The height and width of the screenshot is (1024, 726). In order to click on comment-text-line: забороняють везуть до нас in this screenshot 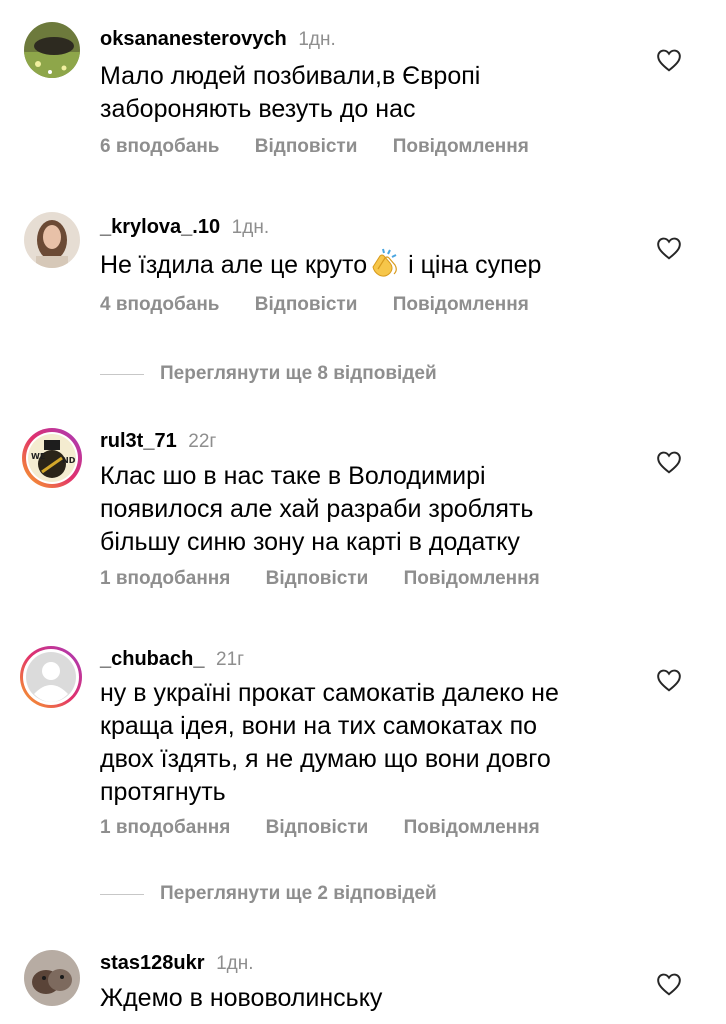, I will do `click(258, 109)`.